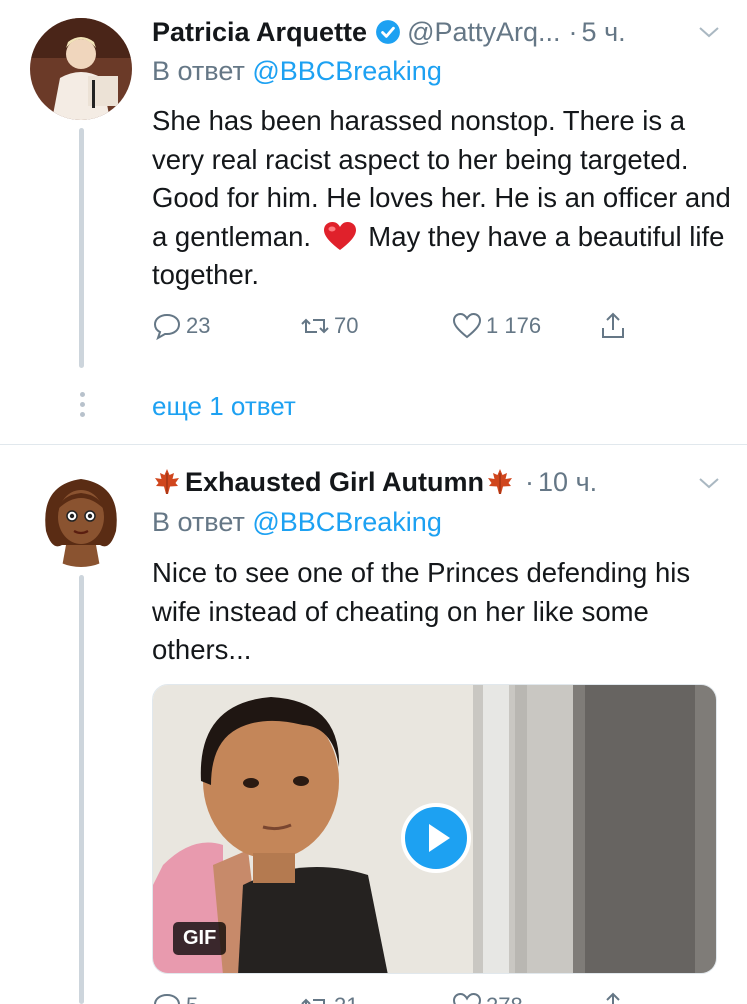 The width and height of the screenshot is (747, 1004). Describe the element at coordinates (432, 326) in the screenshot. I see `tweet-actions: 23 70 1 176` at that location.